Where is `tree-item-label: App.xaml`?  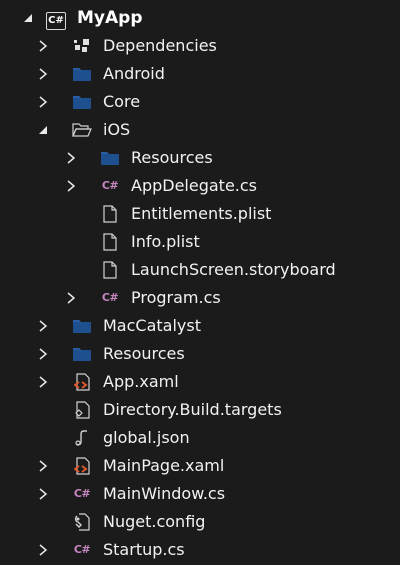
tree-item-label: App.xaml is located at coordinates (141, 381).